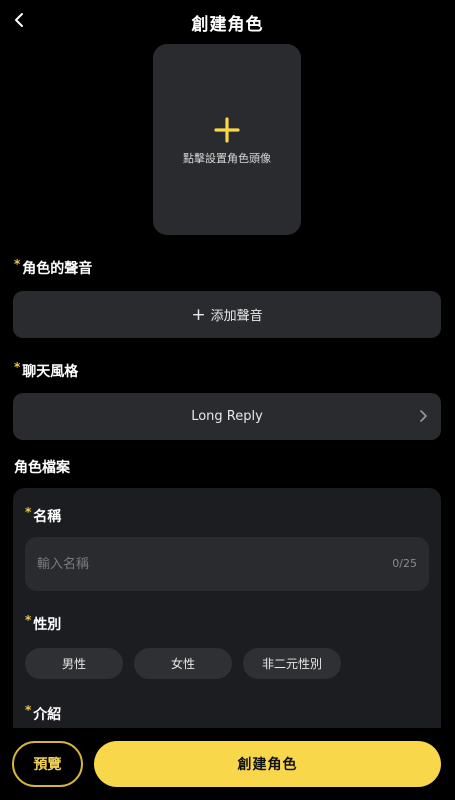 This screenshot has height=800, width=455. What do you see at coordinates (227, 130) in the screenshot?
I see `plus-icon` at bounding box center [227, 130].